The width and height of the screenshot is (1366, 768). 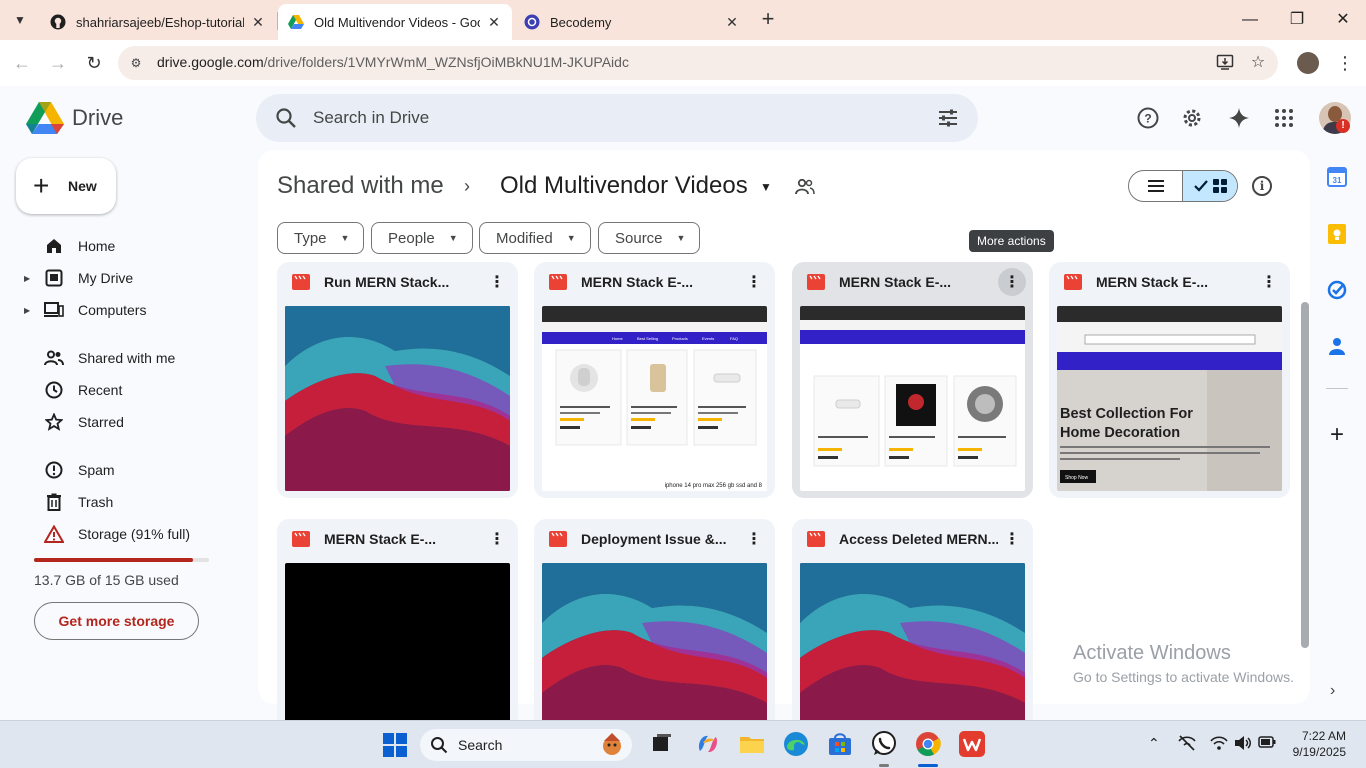 What do you see at coordinates (752, 744) in the screenshot?
I see `file-explorer-icon` at bounding box center [752, 744].